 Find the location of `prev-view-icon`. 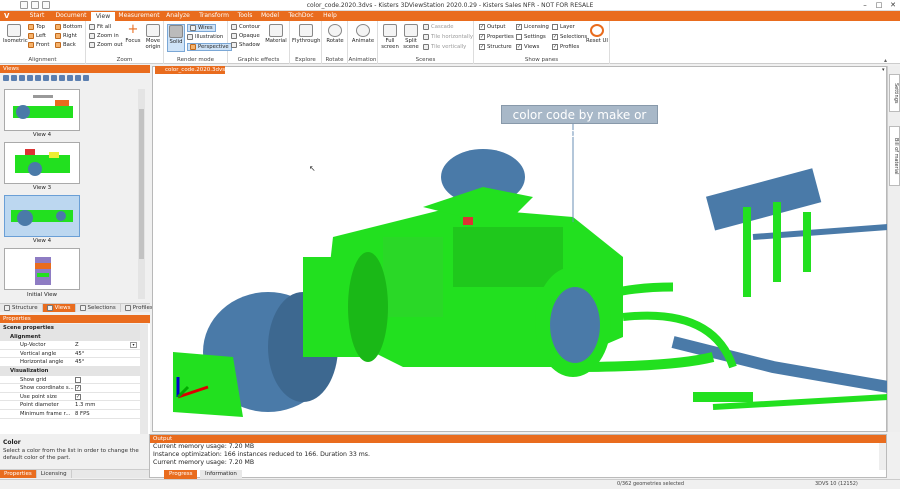

prev-view-icon is located at coordinates (30, 78).